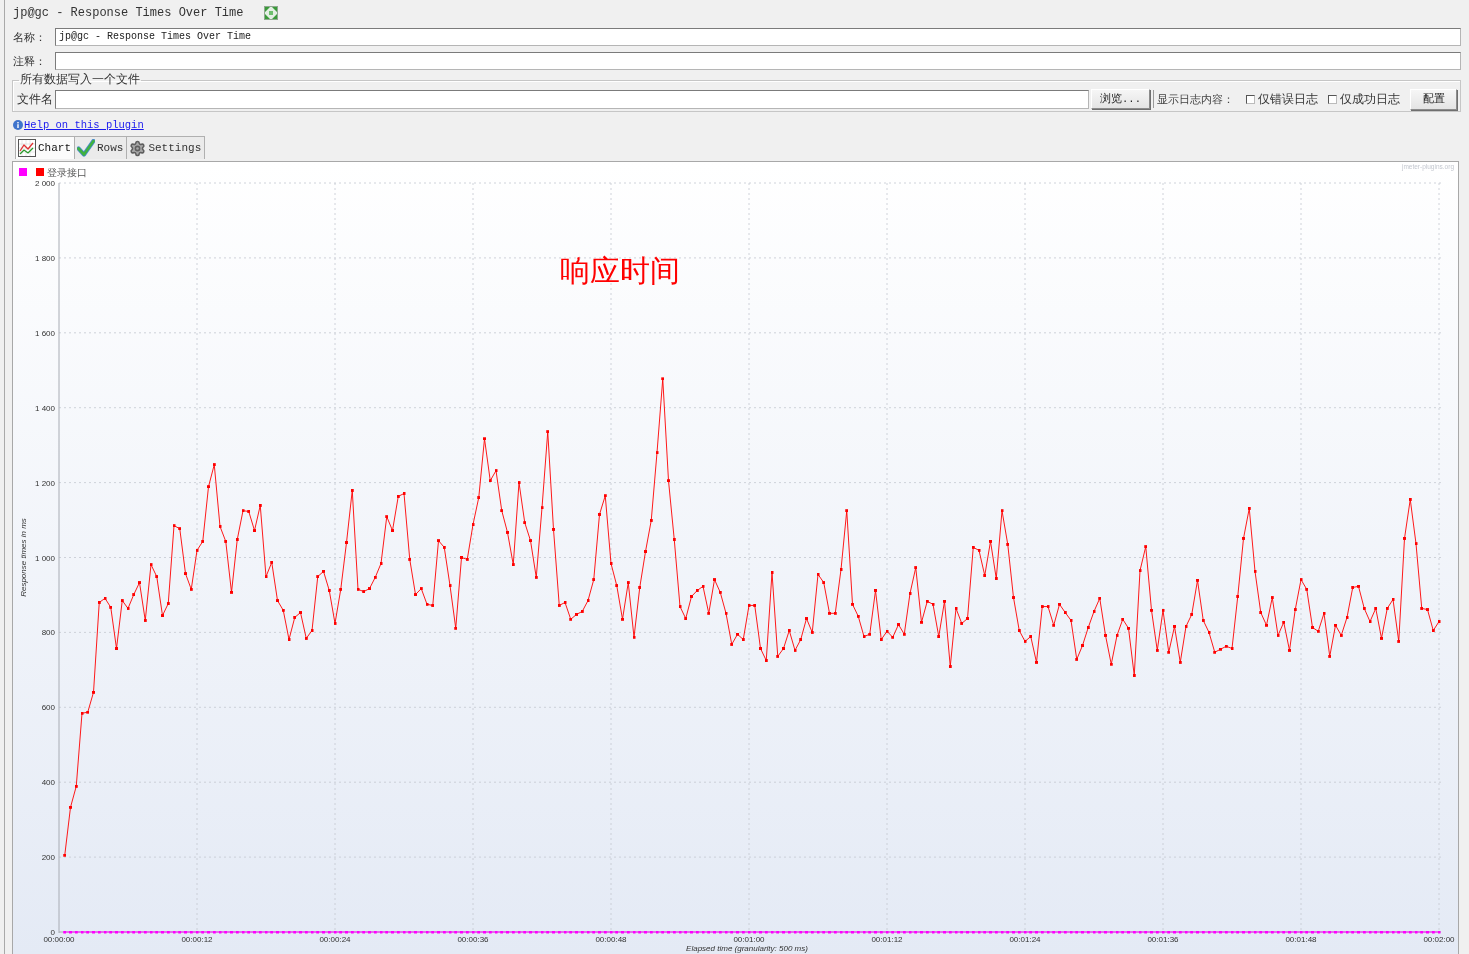  Describe the element at coordinates (23, 557) in the screenshot. I see `y-axis-title: Response times in ms` at that location.